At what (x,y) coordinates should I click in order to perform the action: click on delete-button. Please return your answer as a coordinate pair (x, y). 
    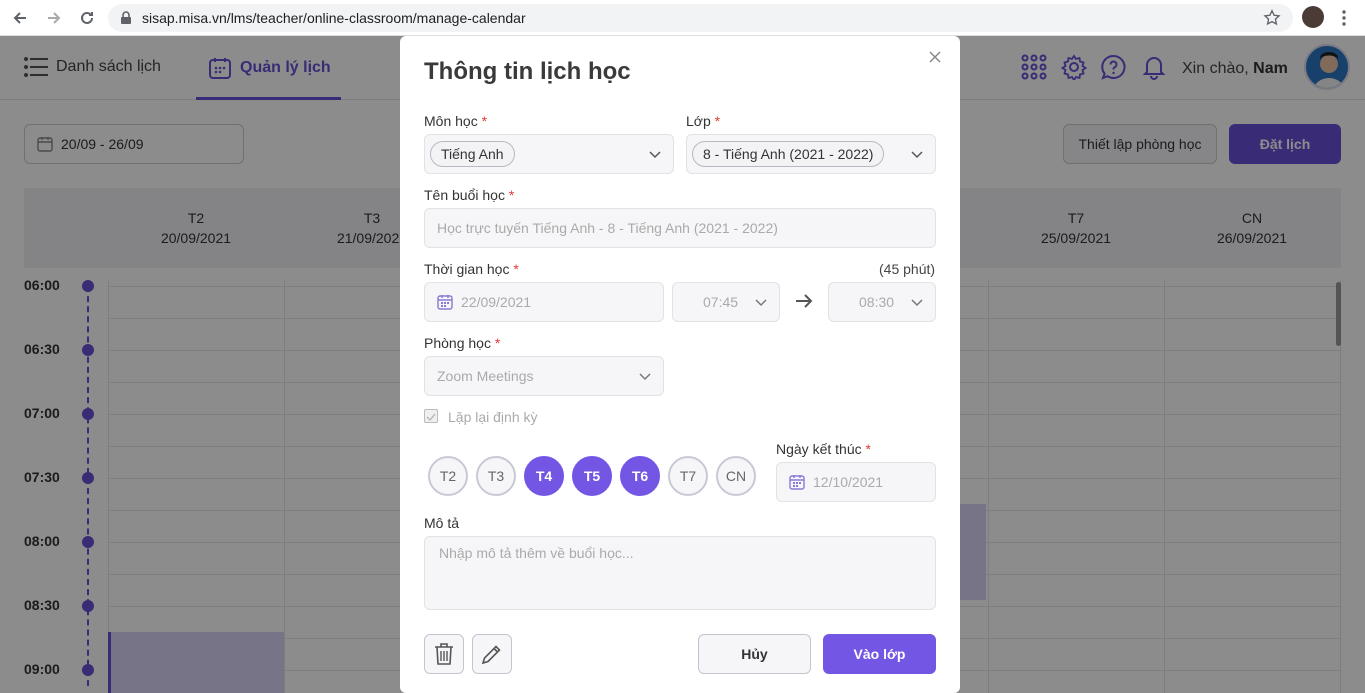
    Looking at the image, I should click on (444, 654).